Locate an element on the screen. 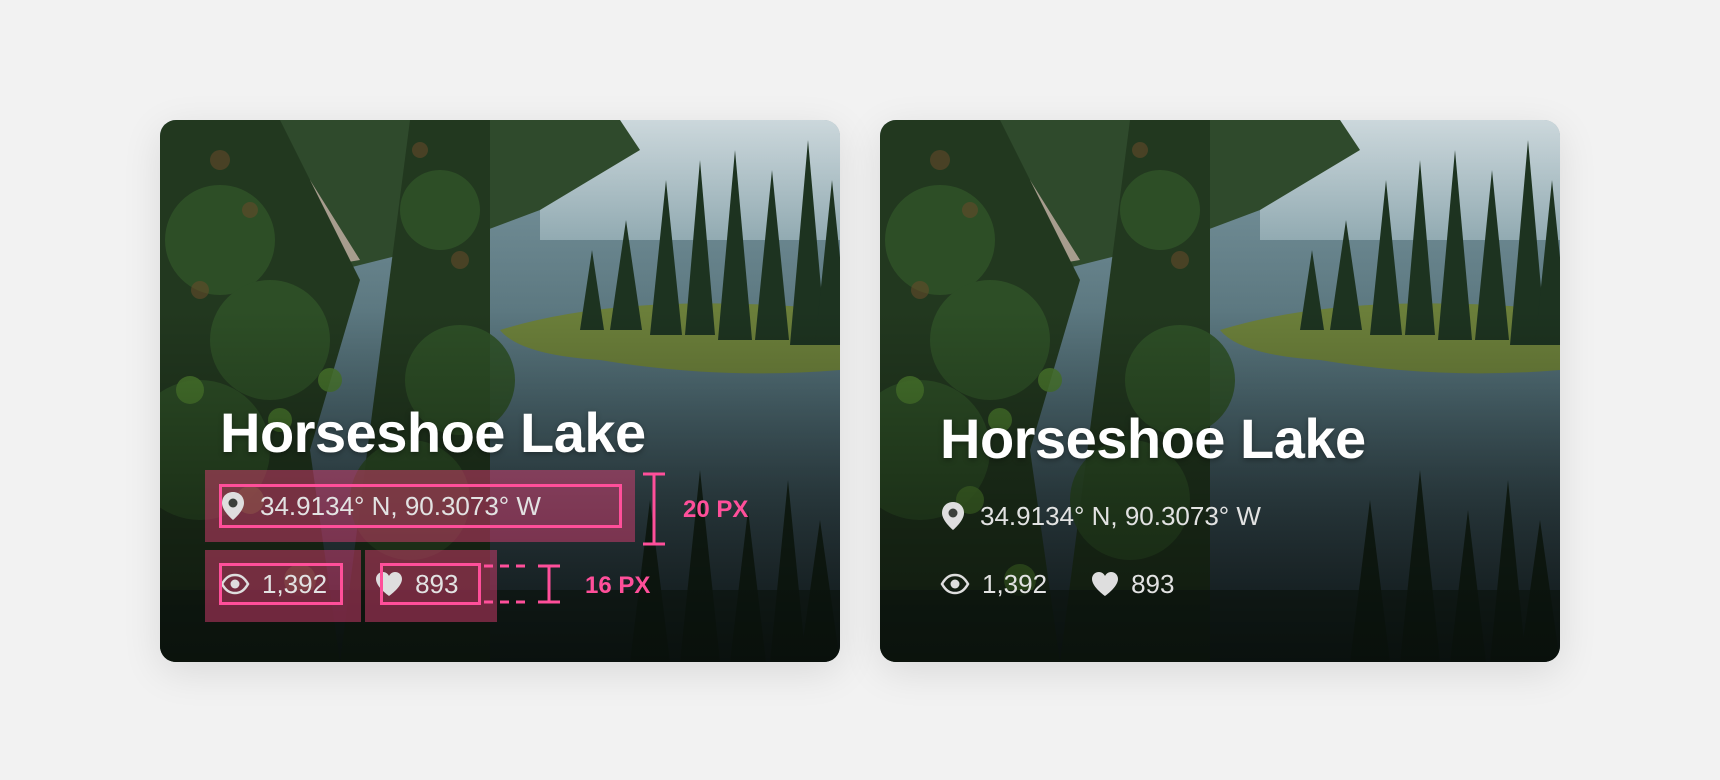  spacing-label-20px: 20 PX is located at coordinates (716, 509).